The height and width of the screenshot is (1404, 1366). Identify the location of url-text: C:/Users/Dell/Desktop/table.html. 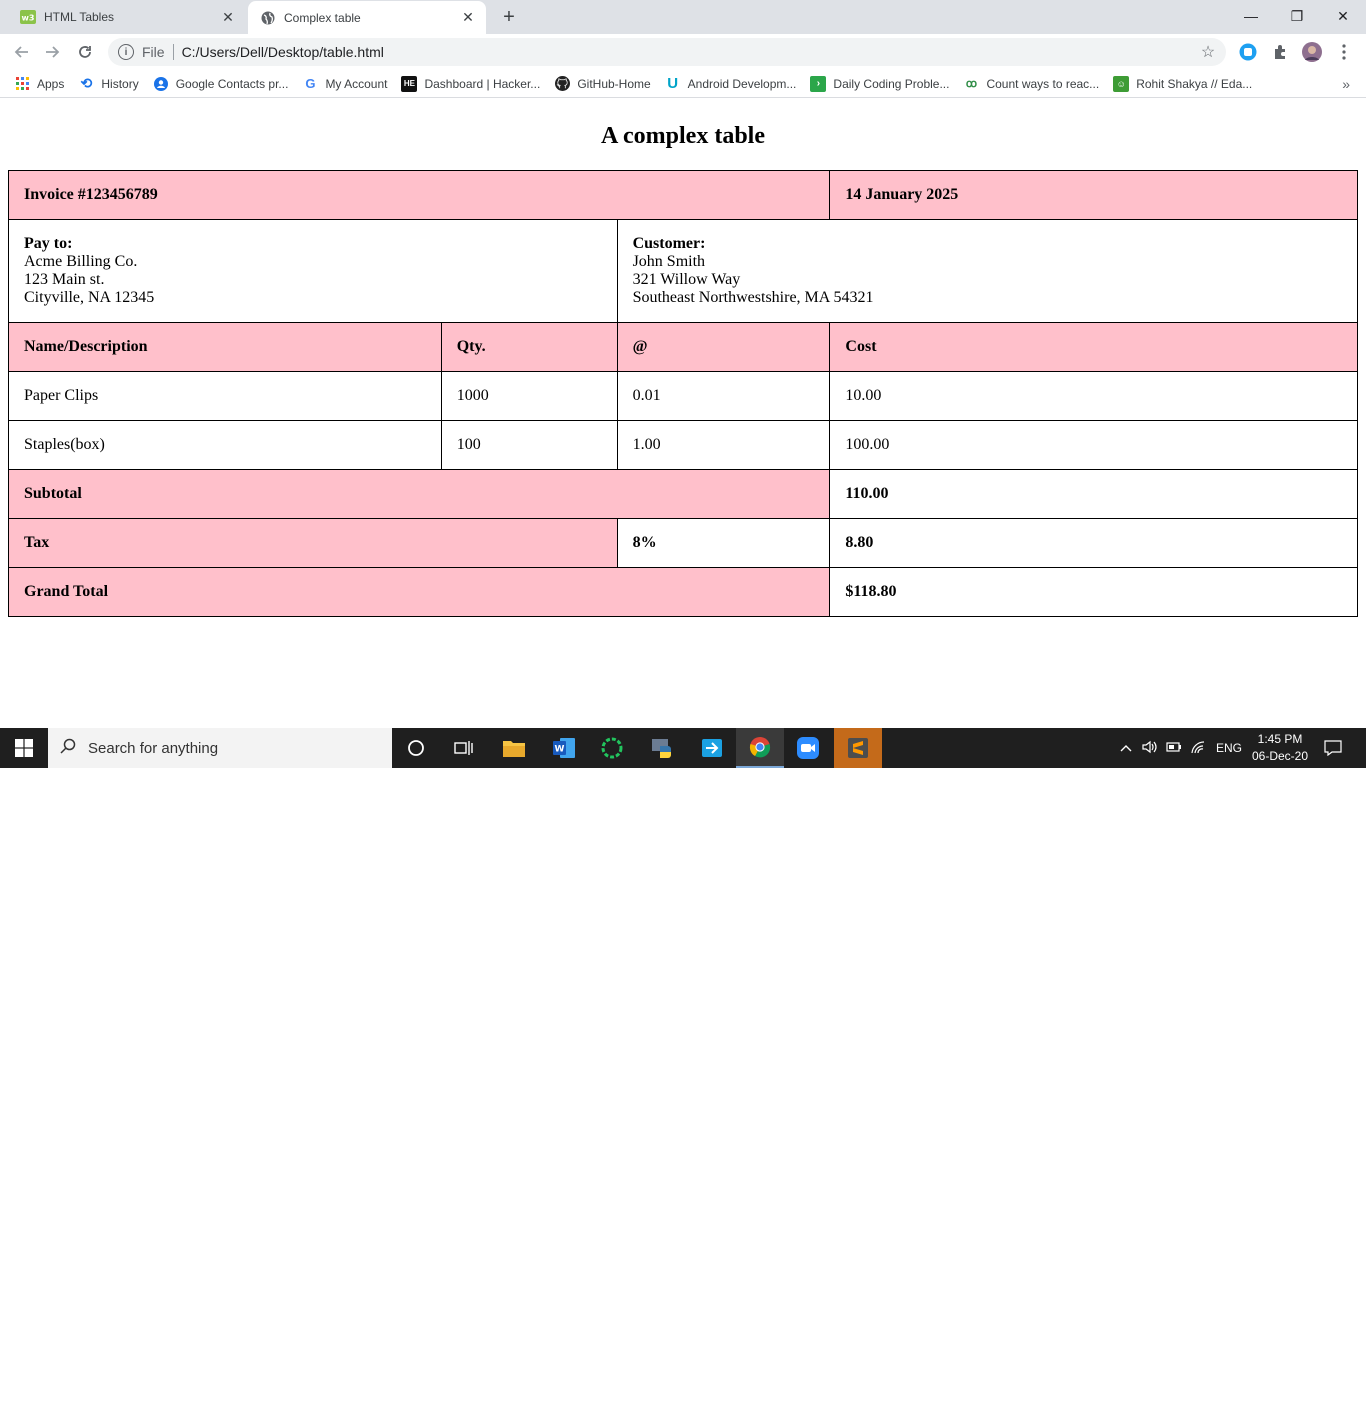
(690, 52).